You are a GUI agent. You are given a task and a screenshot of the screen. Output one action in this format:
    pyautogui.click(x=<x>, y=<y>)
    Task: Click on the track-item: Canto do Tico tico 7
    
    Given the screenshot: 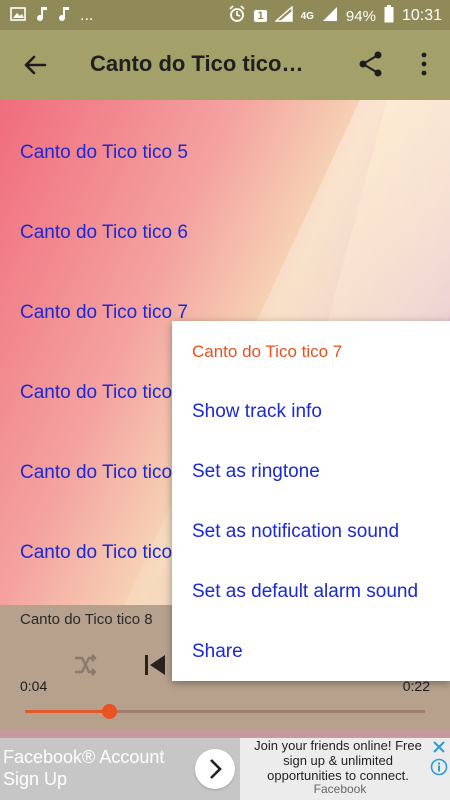 What is the action you would take?
    pyautogui.click(x=104, y=313)
    